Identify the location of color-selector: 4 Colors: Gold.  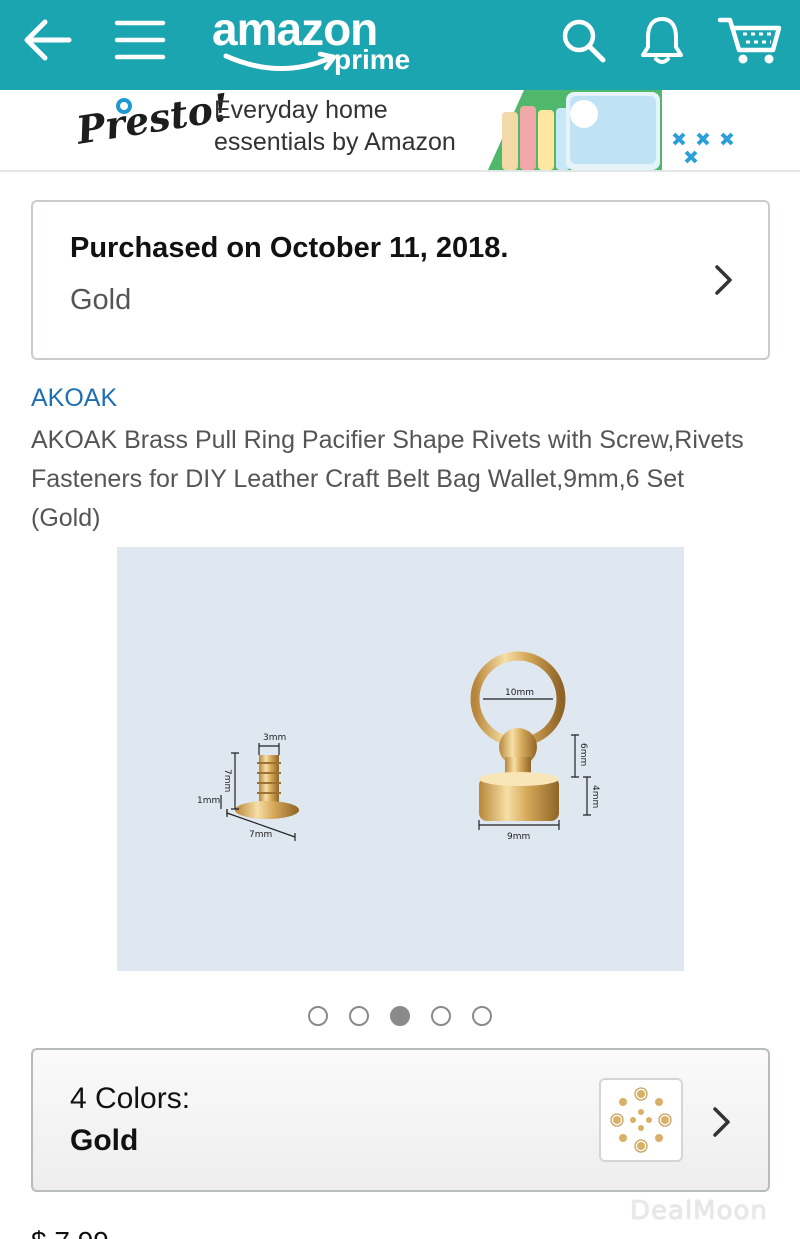
(400, 1120).